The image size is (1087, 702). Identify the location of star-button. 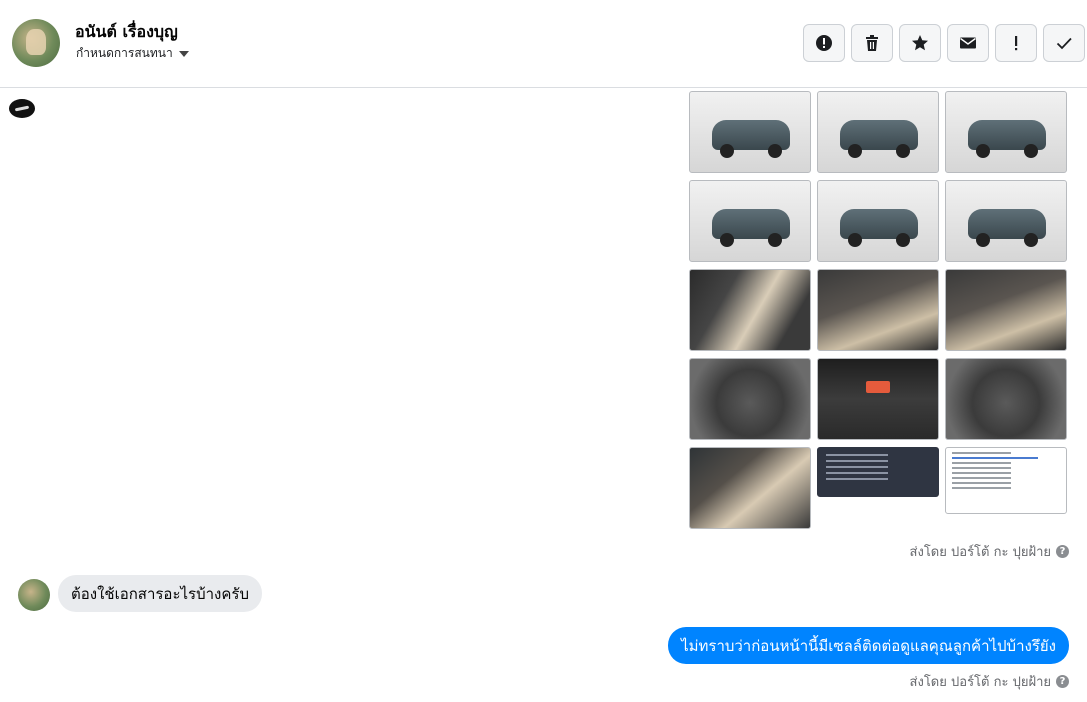
(920, 43).